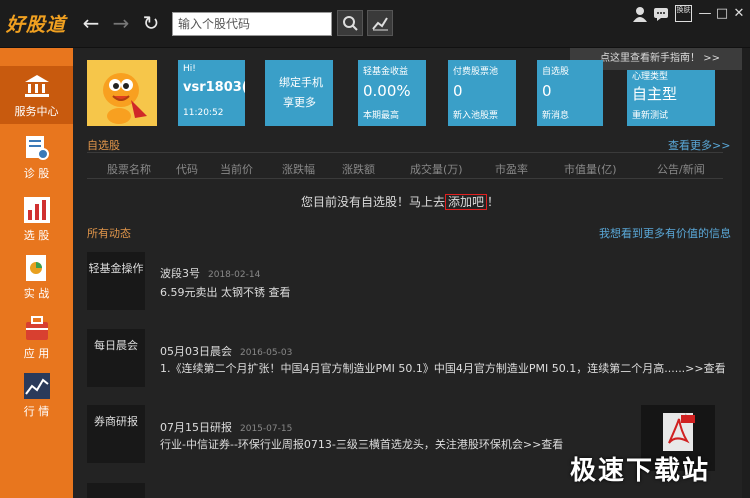 The height and width of the screenshot is (498, 750). I want to click on trend-button, so click(380, 23).